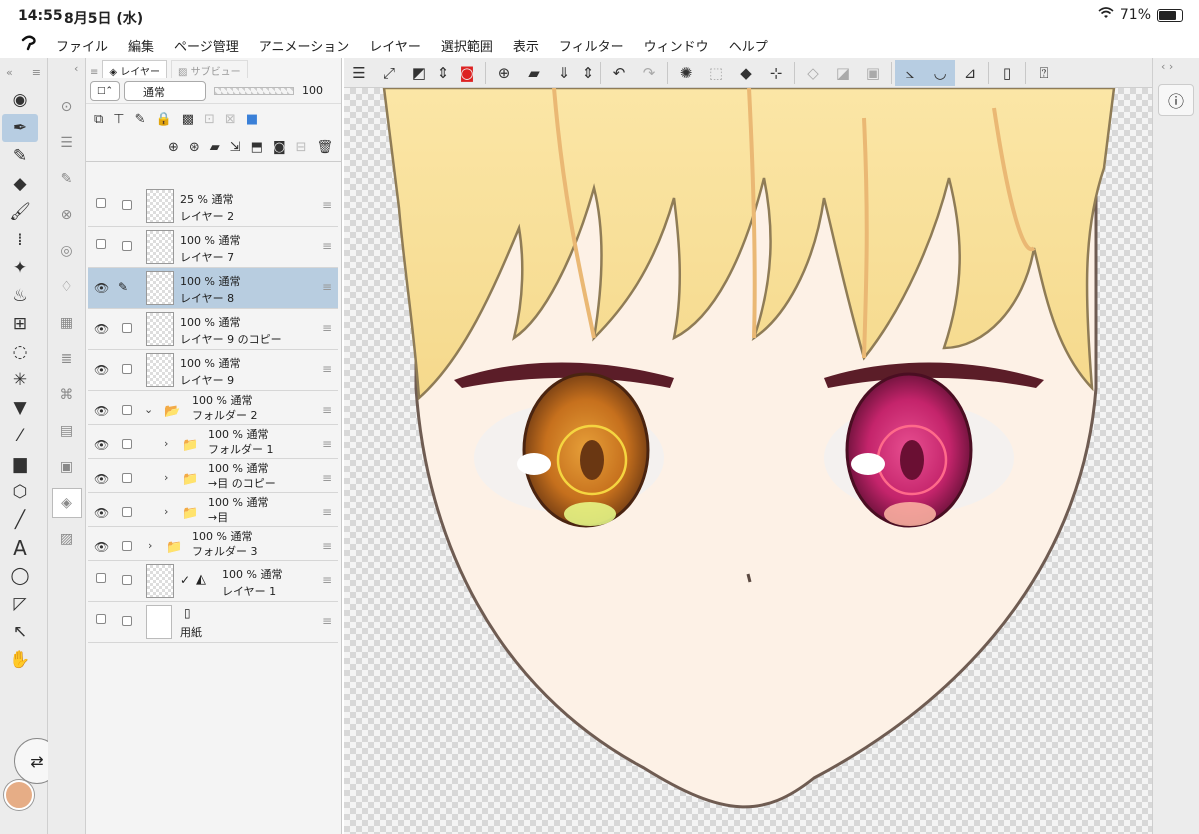 The image size is (1199, 834). Describe the element at coordinates (36, 72) in the screenshot. I see `menu-lines-icon: ≡` at that location.